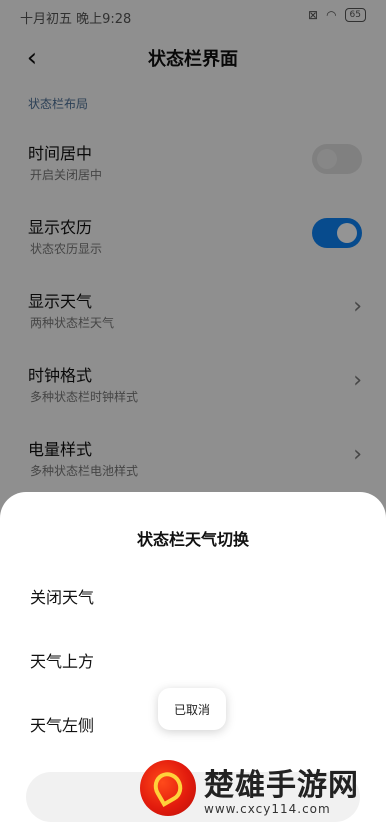  What do you see at coordinates (62, 660) in the screenshot?
I see `option-weather-top: 天气上方` at bounding box center [62, 660].